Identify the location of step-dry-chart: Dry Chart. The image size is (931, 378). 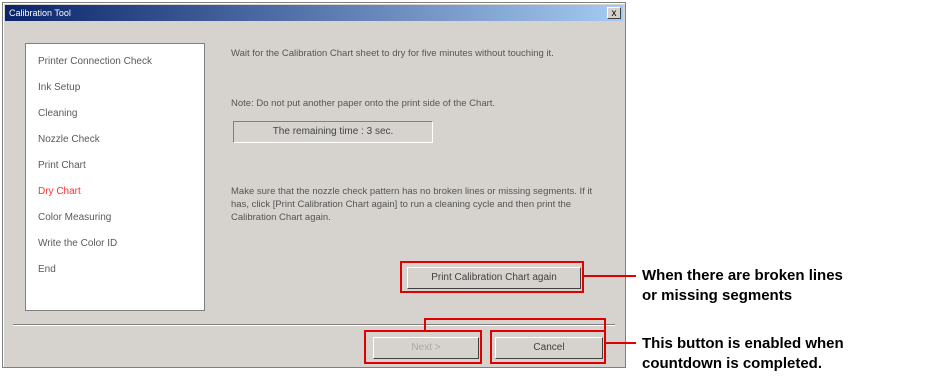
(59, 191).